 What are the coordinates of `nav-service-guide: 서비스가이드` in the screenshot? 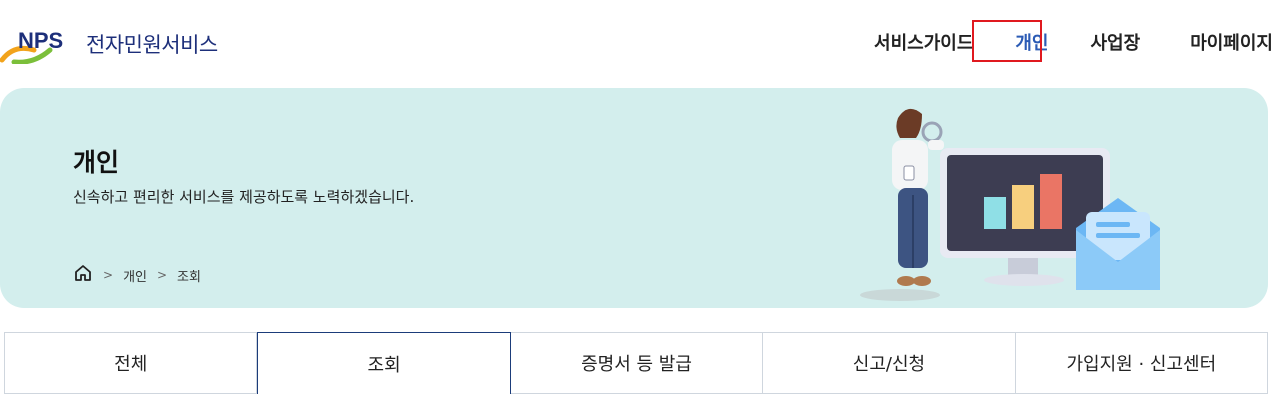 It's located at (923, 44).